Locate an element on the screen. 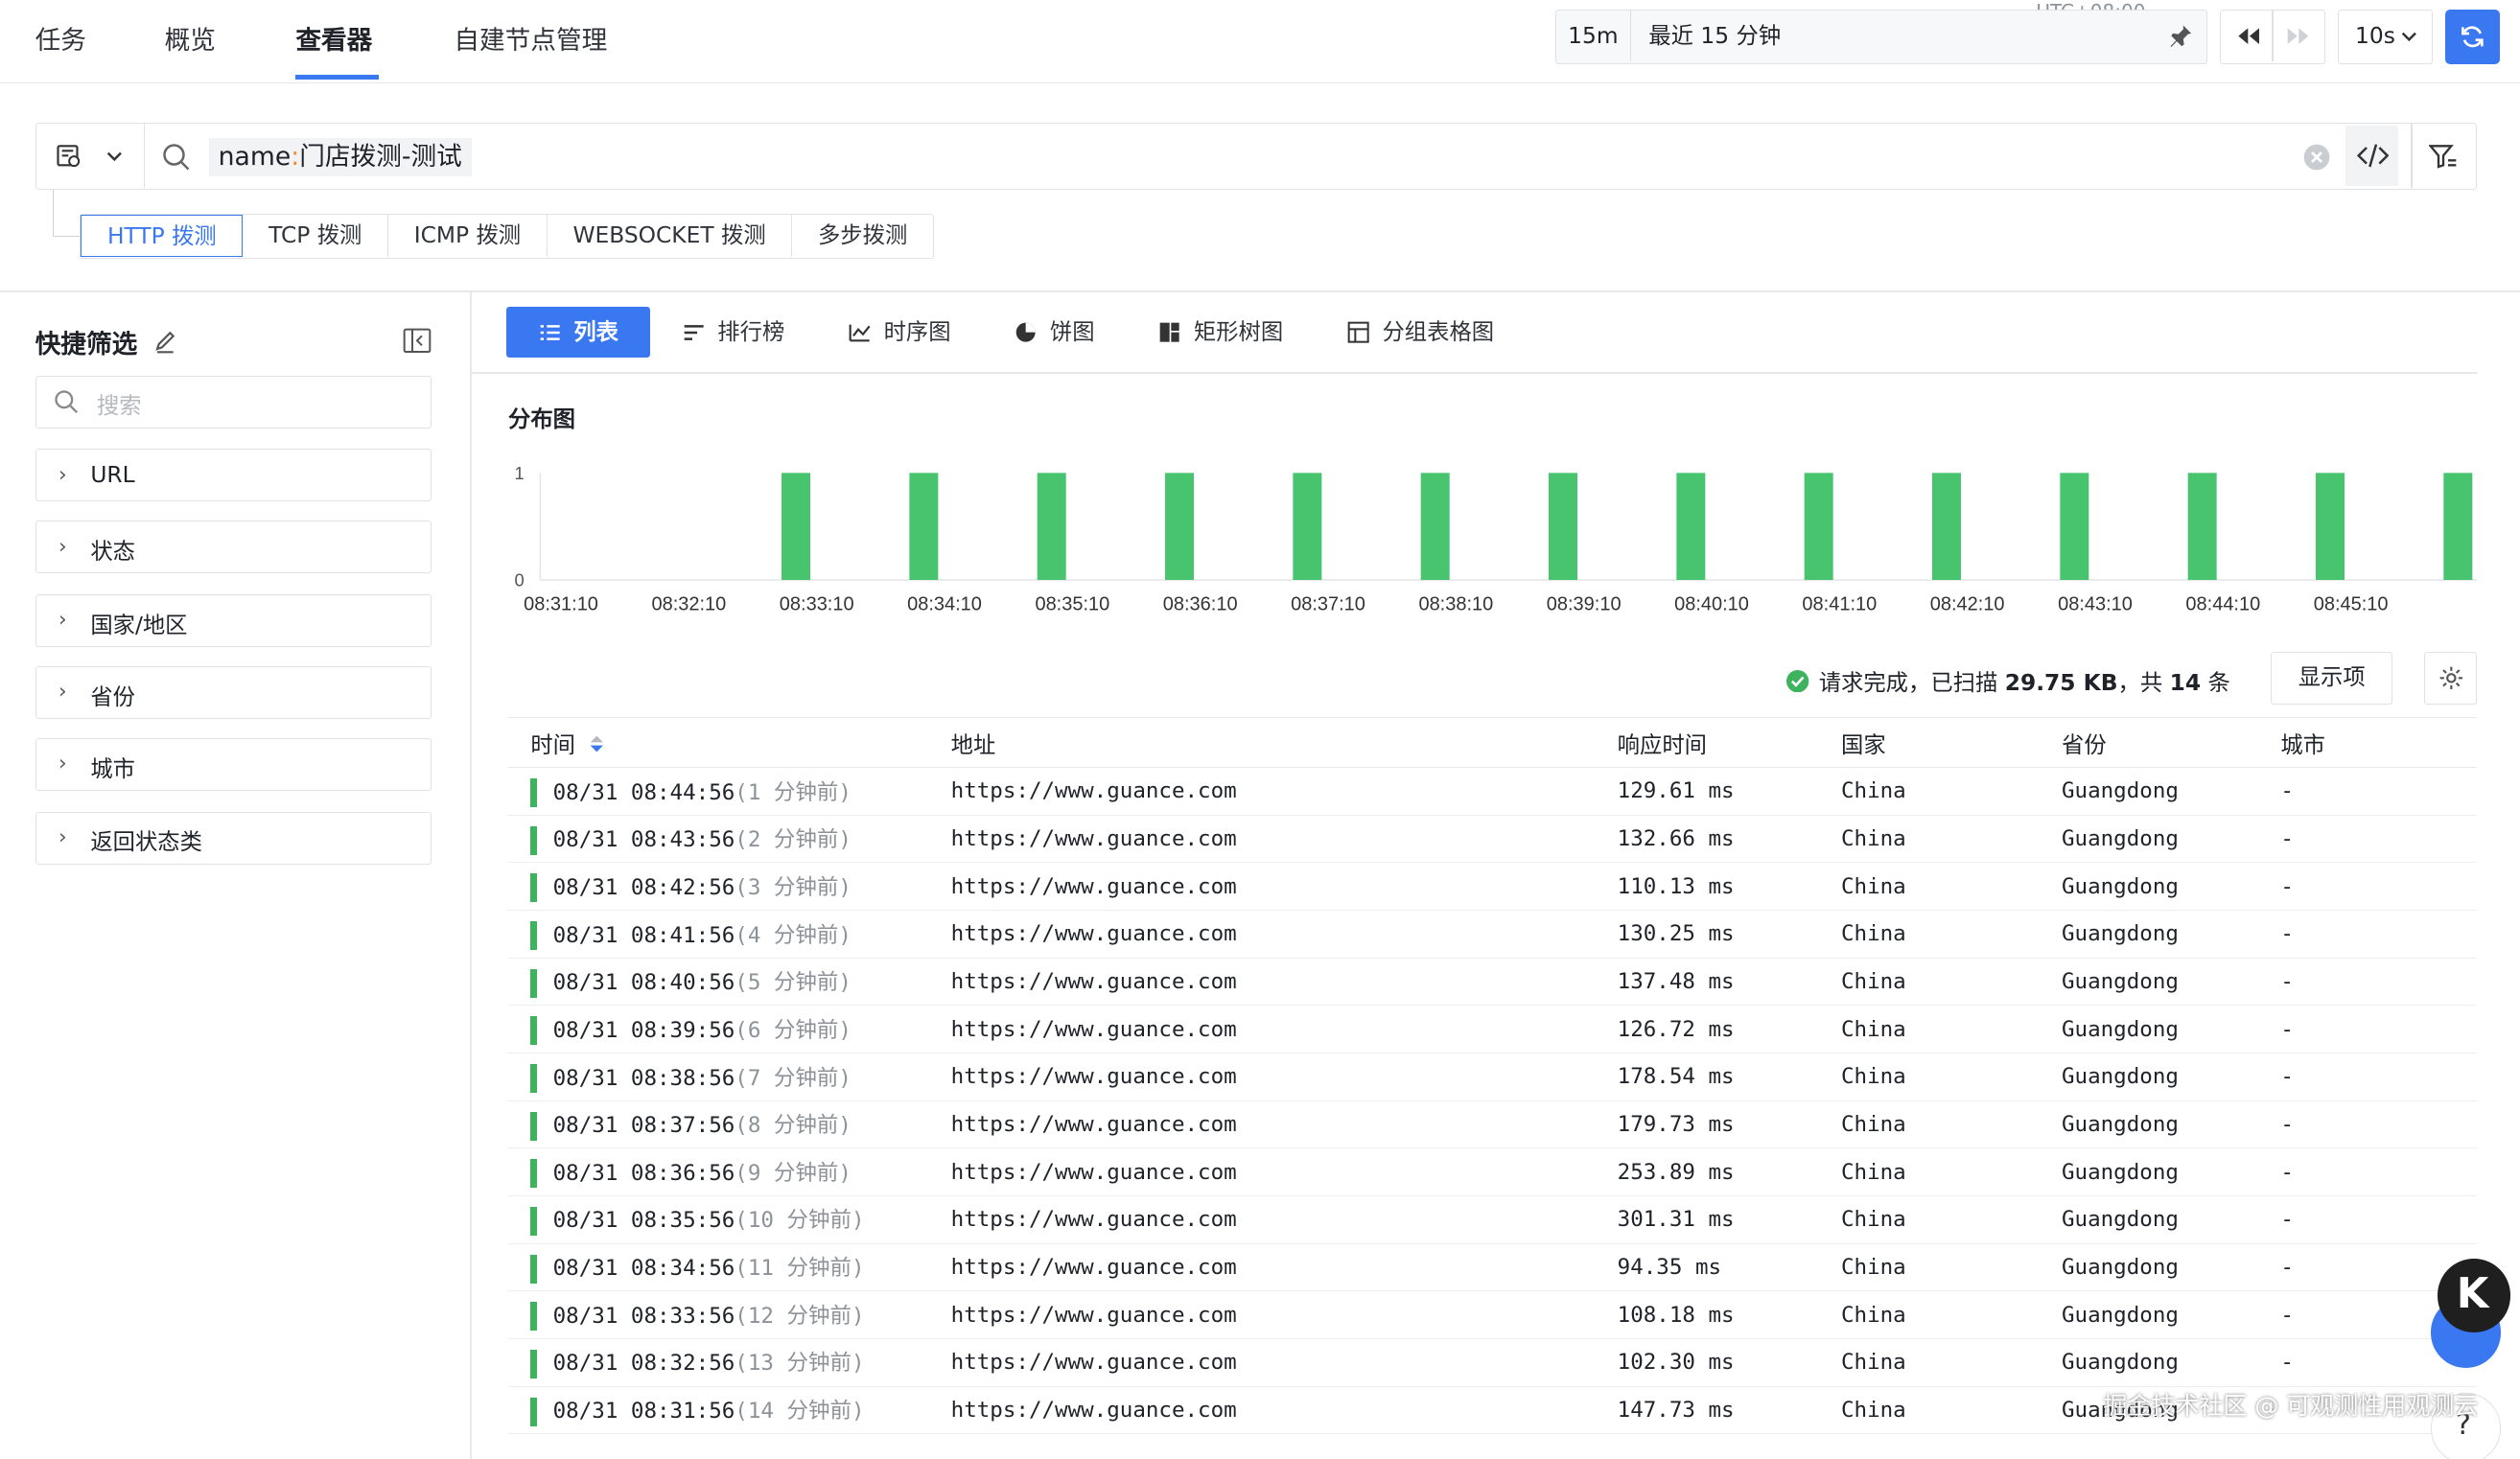 Image resolution: width=2520 pixels, height=1459 pixels. tab-self-built-nodes: 自建节点管理 is located at coordinates (530, 38).